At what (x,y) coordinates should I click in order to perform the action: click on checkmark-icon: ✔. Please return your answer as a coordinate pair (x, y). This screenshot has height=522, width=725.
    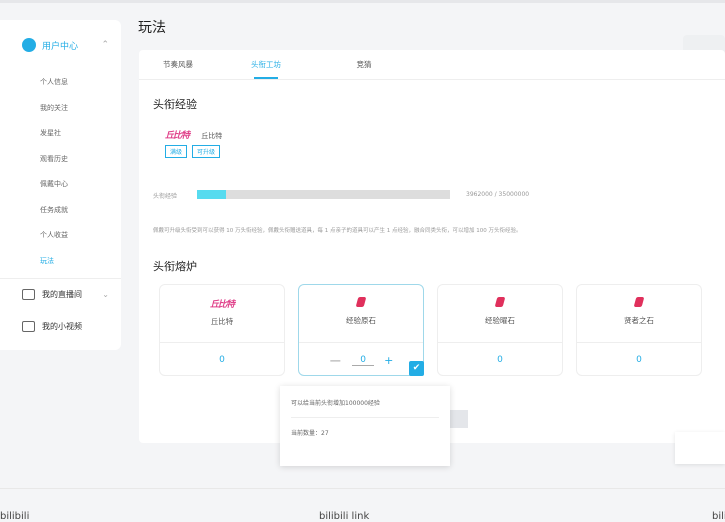
    Looking at the image, I should click on (416, 368).